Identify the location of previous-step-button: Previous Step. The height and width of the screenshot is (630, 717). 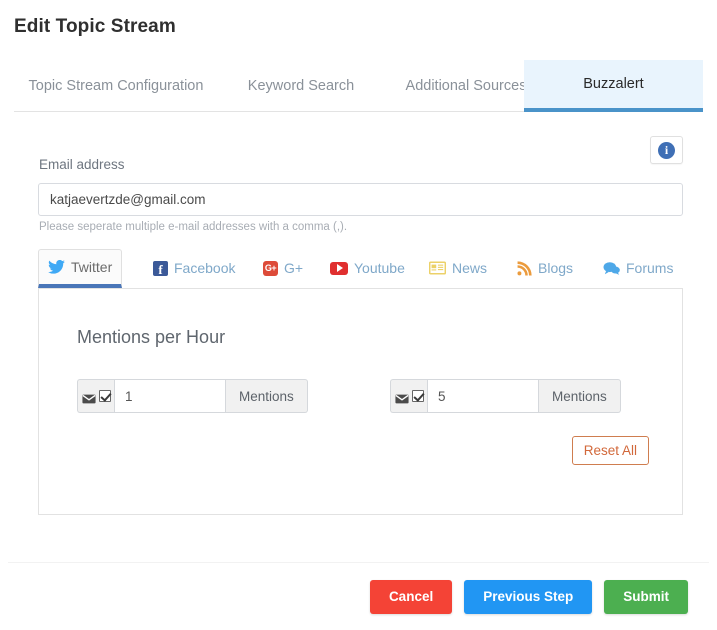
(528, 597).